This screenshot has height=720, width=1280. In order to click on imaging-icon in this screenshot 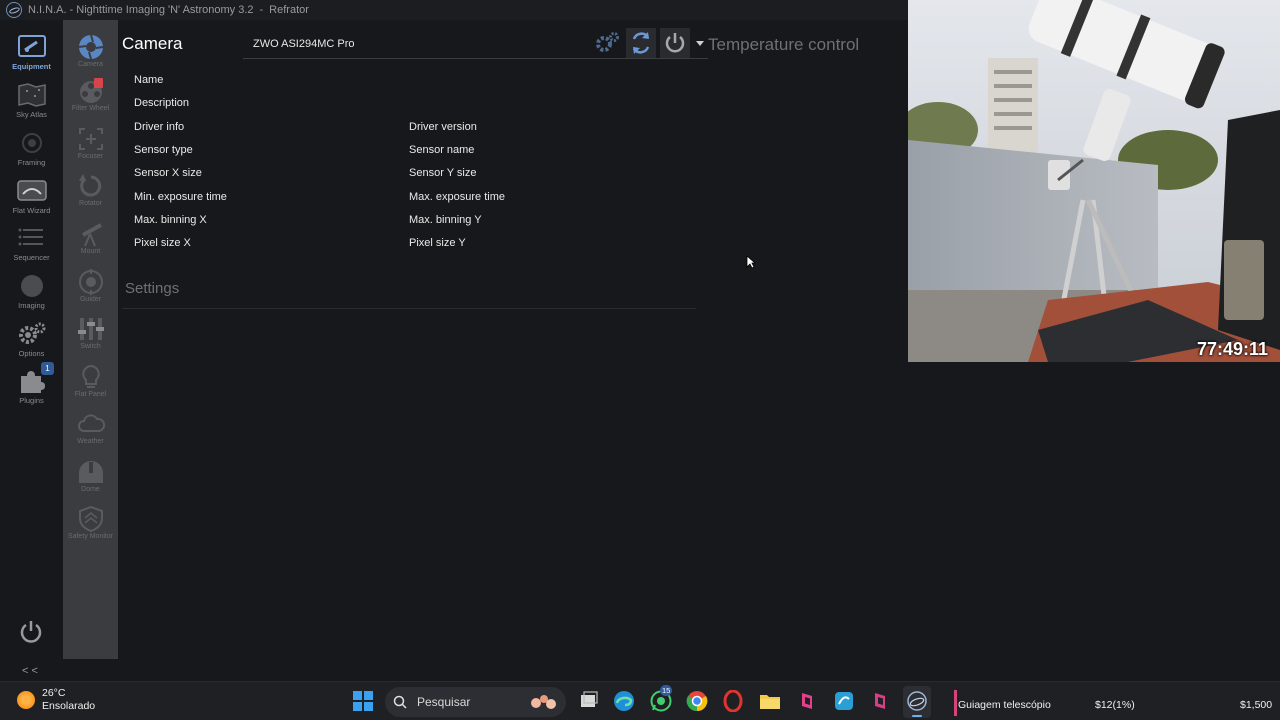, I will do `click(31, 286)`.